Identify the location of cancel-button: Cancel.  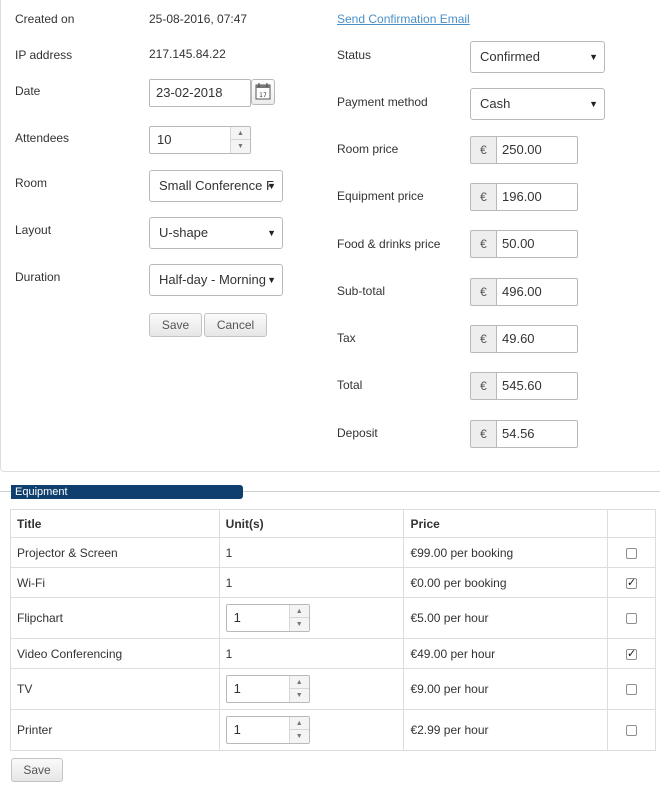
(235, 325).